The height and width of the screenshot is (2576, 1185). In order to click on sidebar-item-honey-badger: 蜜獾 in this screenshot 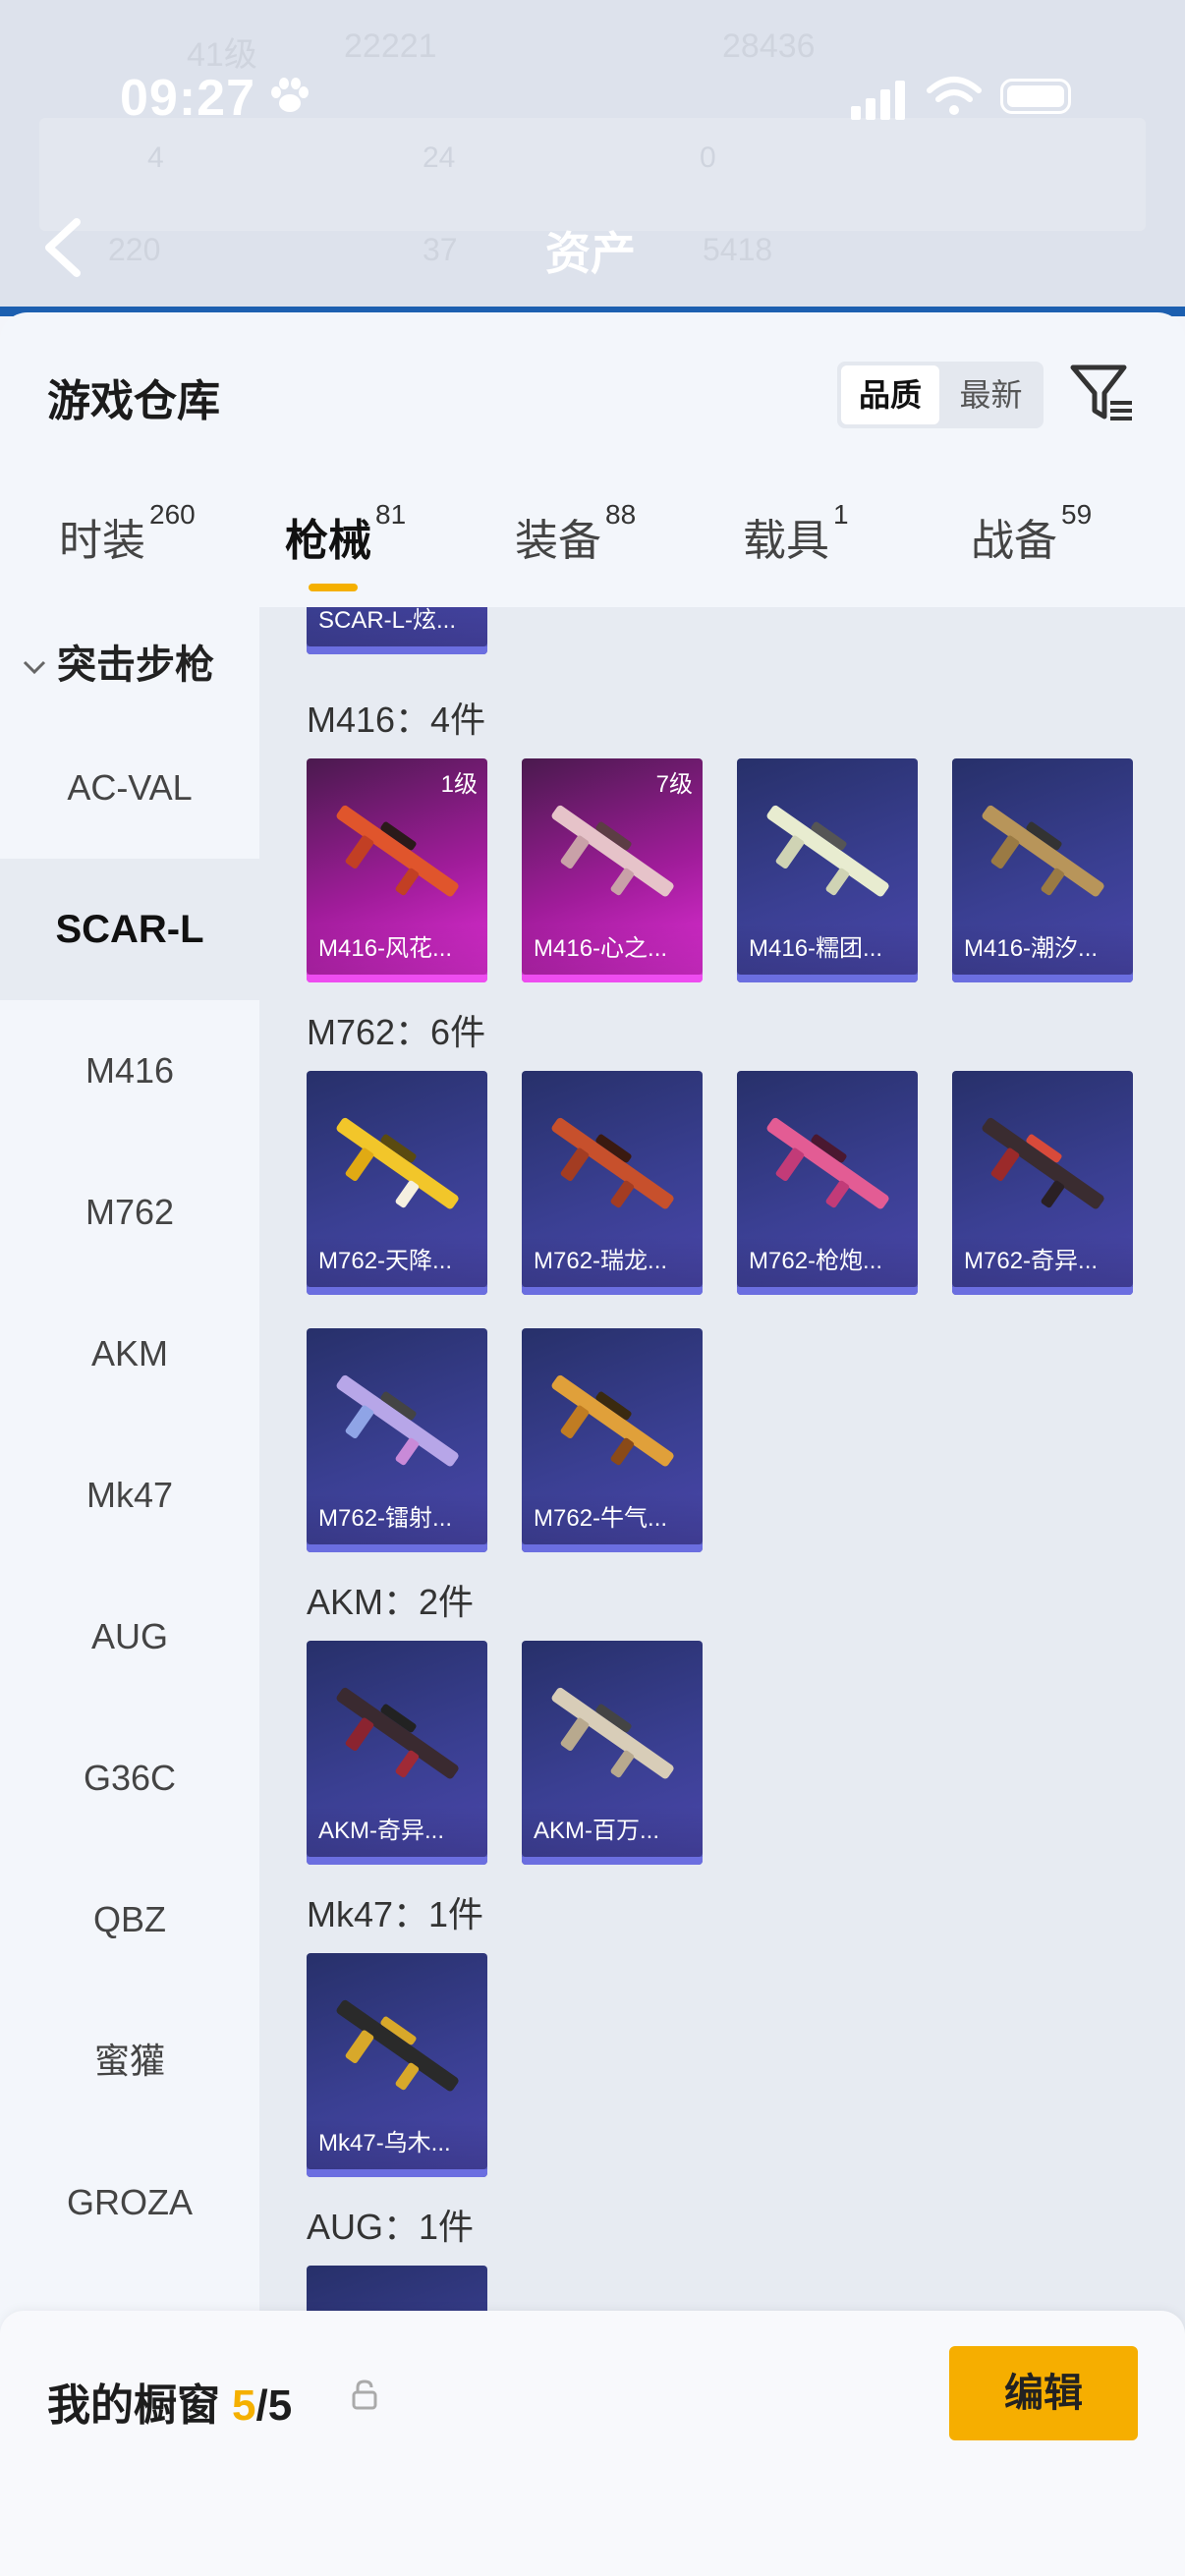, I will do `click(130, 2061)`.